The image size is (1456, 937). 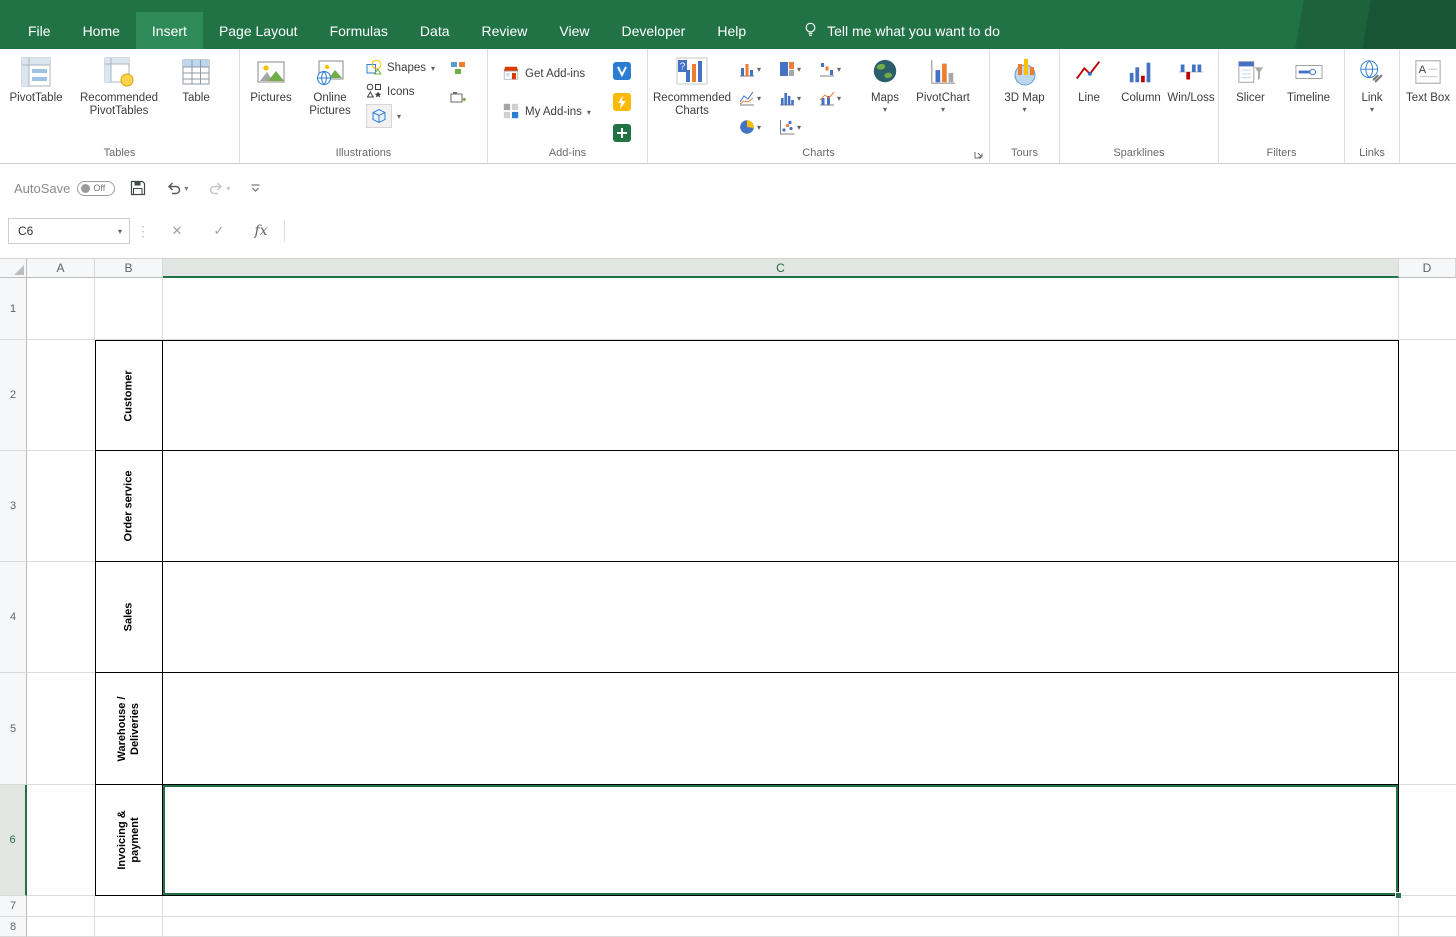 What do you see at coordinates (836, 98) in the screenshot?
I see `combo-chart-button: ▾` at bounding box center [836, 98].